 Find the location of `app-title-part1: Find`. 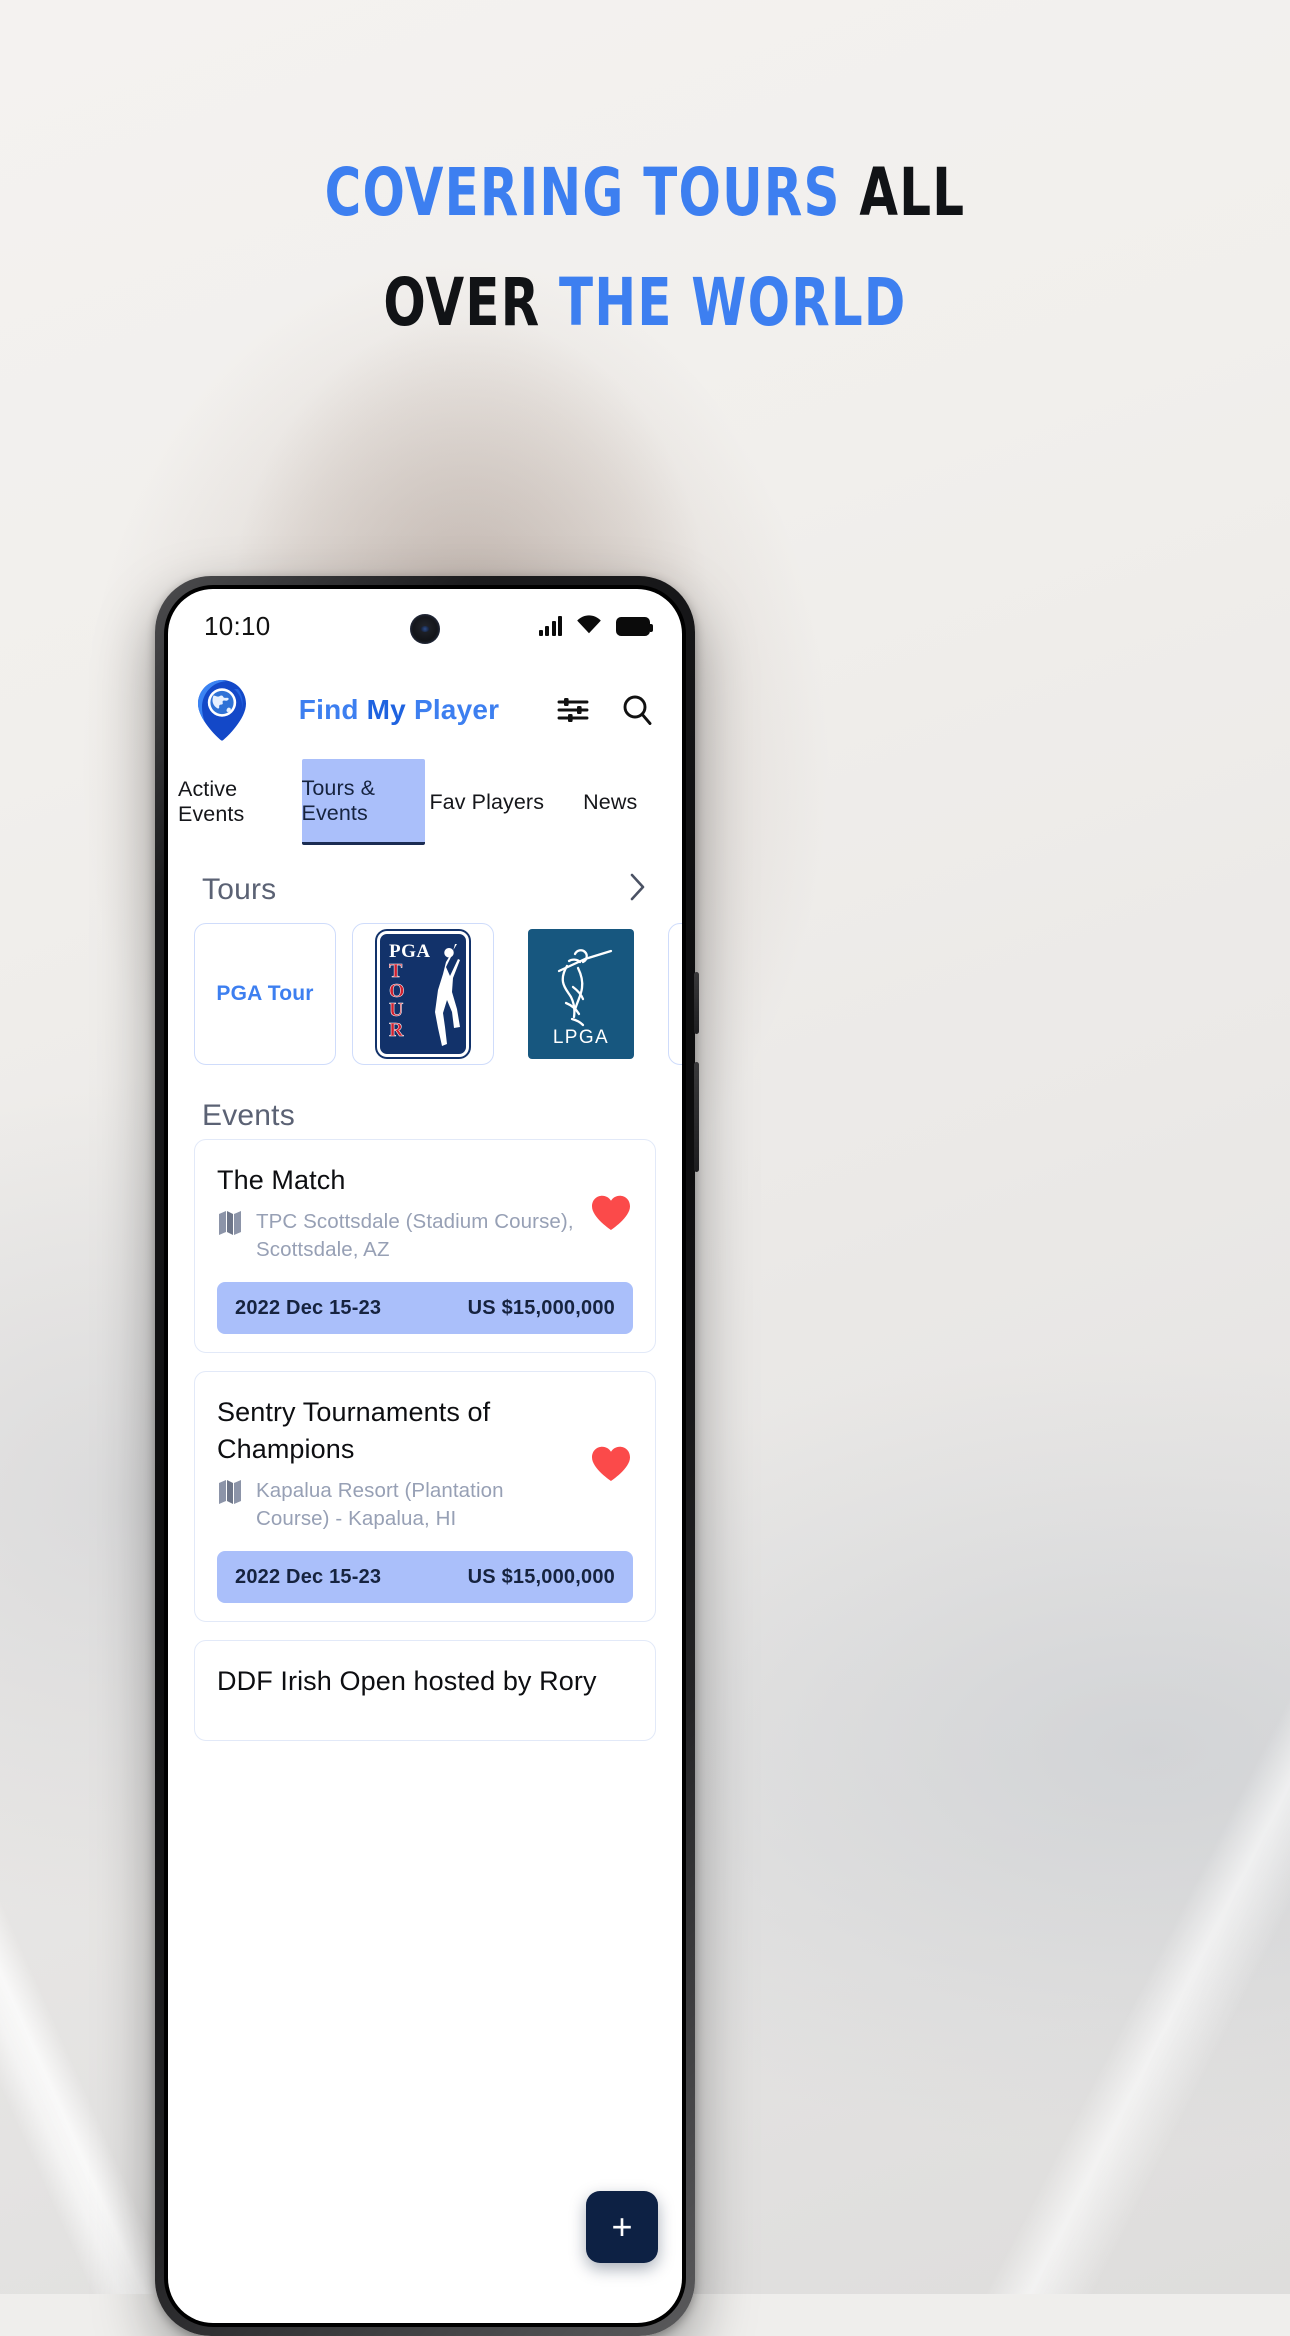

app-title-part1: Find is located at coordinates (332, 709).